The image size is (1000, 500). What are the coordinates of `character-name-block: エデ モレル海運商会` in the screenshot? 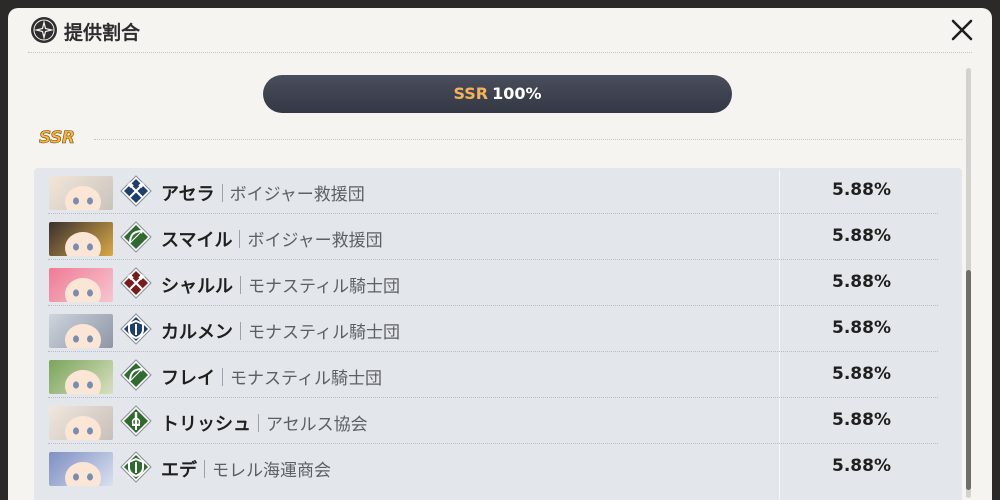 It's located at (246, 469).